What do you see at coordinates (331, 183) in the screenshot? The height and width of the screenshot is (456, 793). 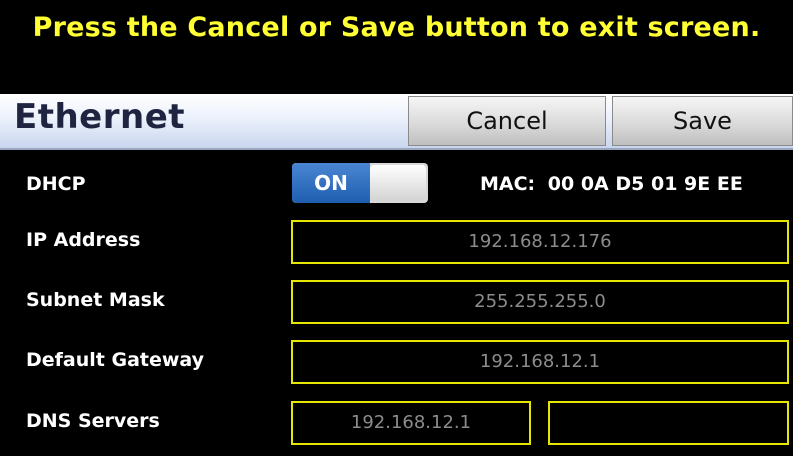 I see `dhcp-toggle-on-text: ON` at bounding box center [331, 183].